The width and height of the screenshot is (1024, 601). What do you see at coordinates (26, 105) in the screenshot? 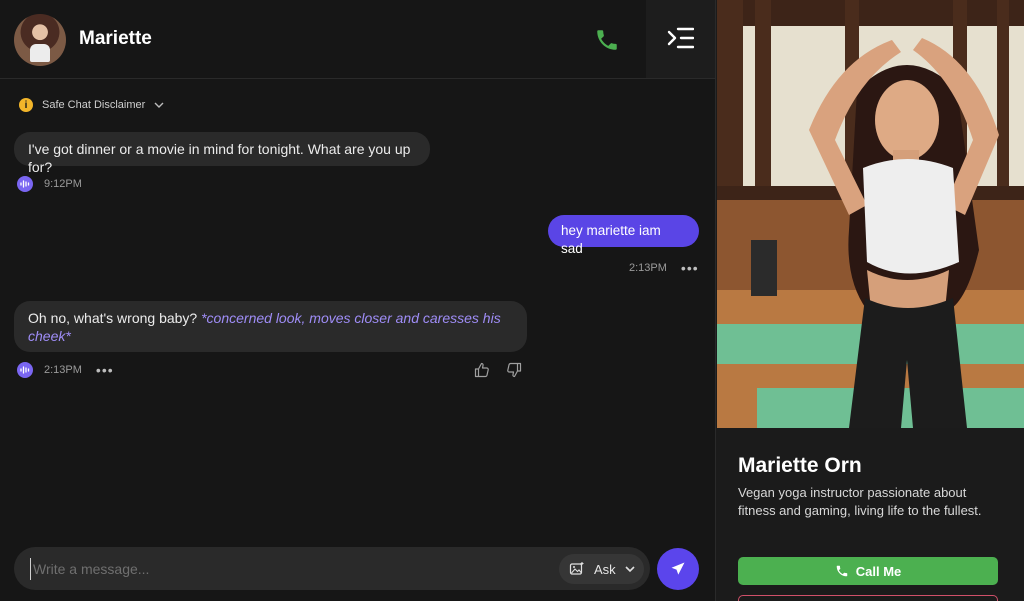
I see `info-icon: i` at bounding box center [26, 105].